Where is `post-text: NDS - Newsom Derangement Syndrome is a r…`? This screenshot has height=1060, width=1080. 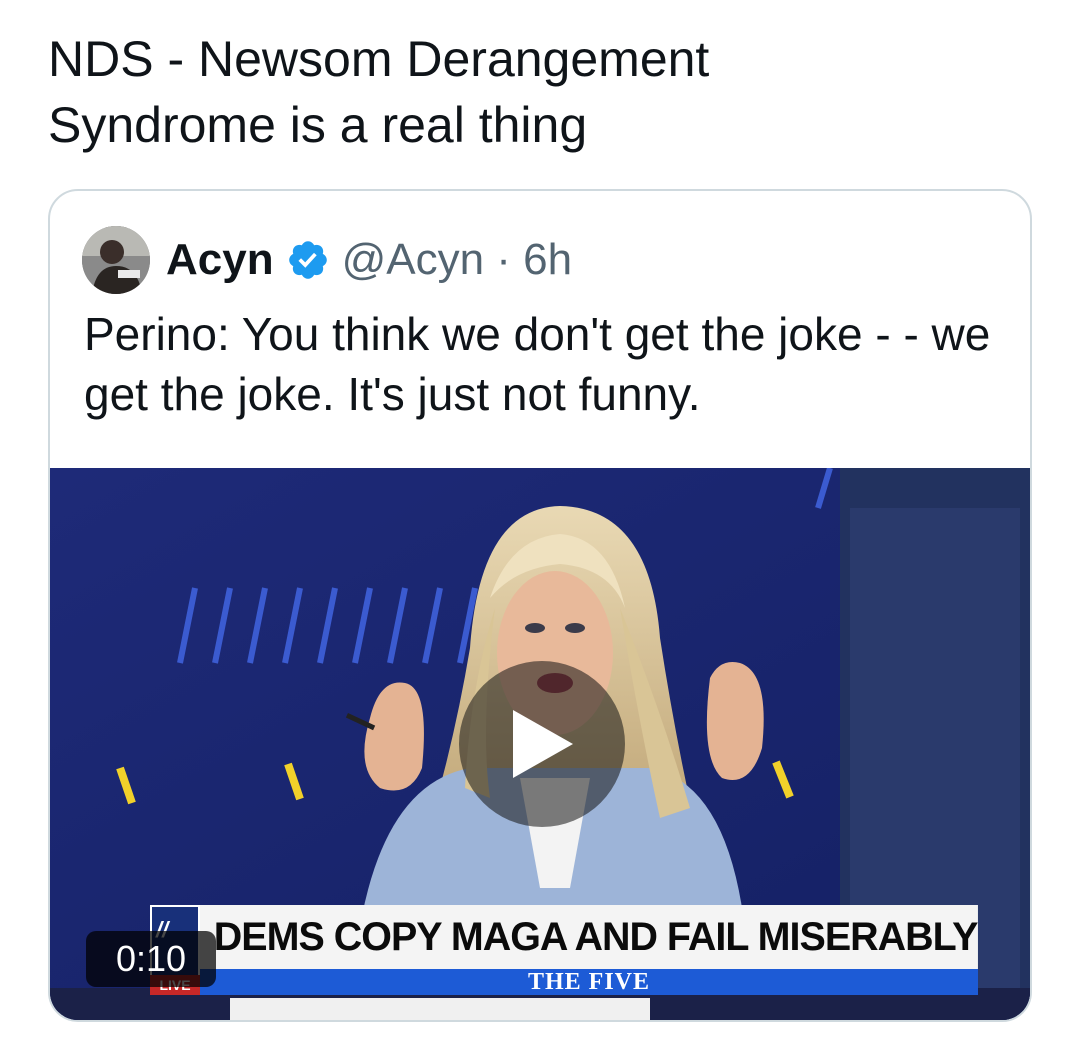 post-text: NDS - Newsom Derangement Syndrome is a r… is located at coordinates (379, 92).